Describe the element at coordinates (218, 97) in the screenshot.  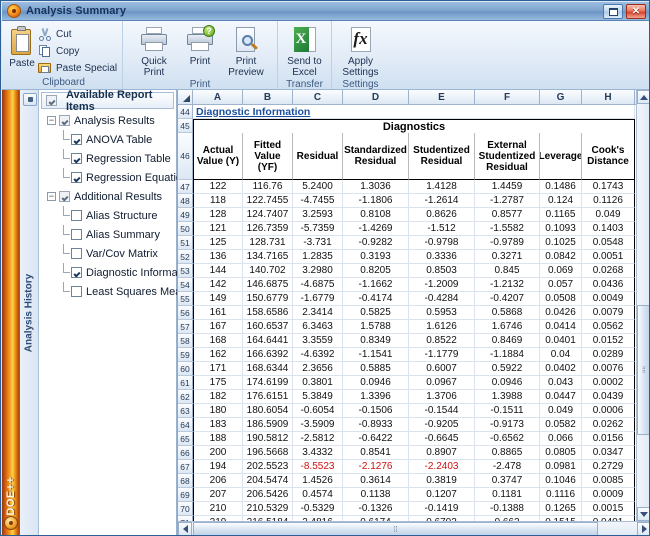
I see `column-header-a: A` at that location.